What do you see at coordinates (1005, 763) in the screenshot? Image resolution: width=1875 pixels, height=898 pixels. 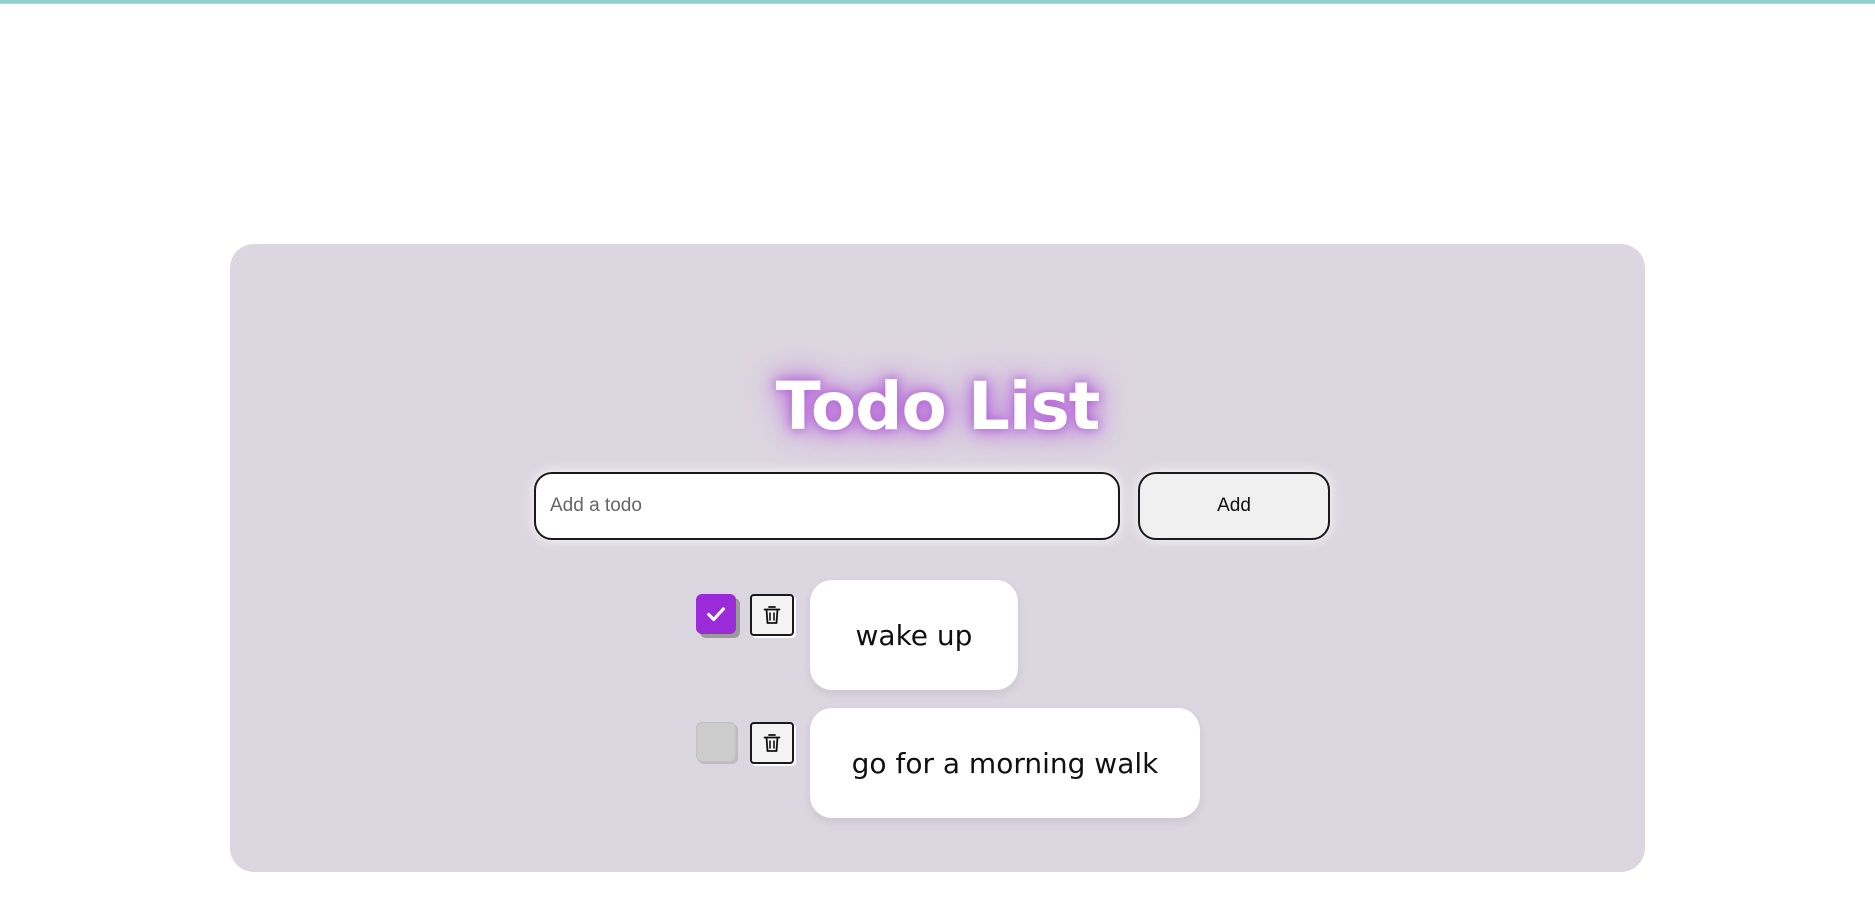 I see `todo-text: go for a morning walk` at bounding box center [1005, 763].